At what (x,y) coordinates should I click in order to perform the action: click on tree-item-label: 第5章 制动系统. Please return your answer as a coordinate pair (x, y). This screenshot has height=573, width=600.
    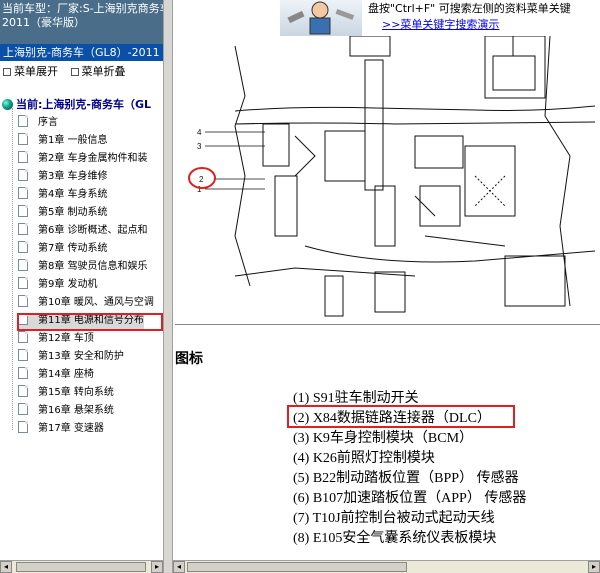
    Looking at the image, I should click on (73, 212).